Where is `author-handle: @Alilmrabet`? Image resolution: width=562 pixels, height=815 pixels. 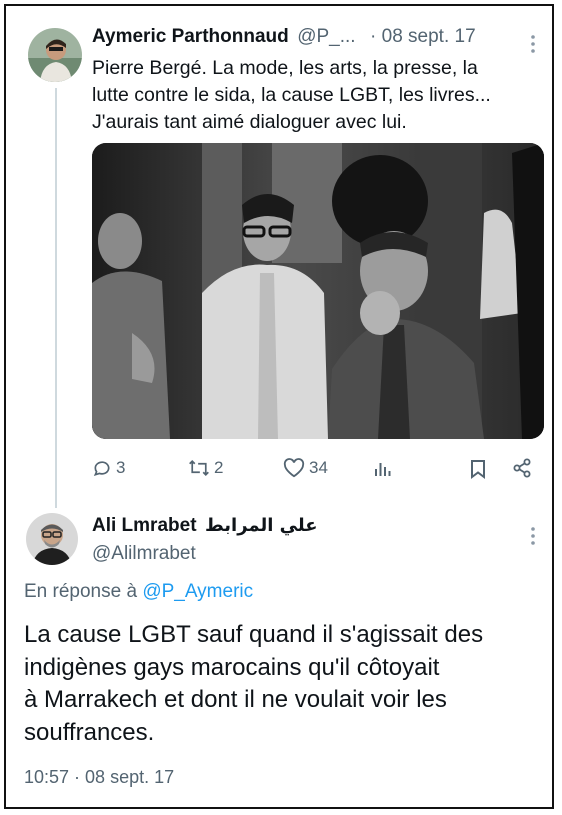
author-handle: @Alilmrabet is located at coordinates (144, 554).